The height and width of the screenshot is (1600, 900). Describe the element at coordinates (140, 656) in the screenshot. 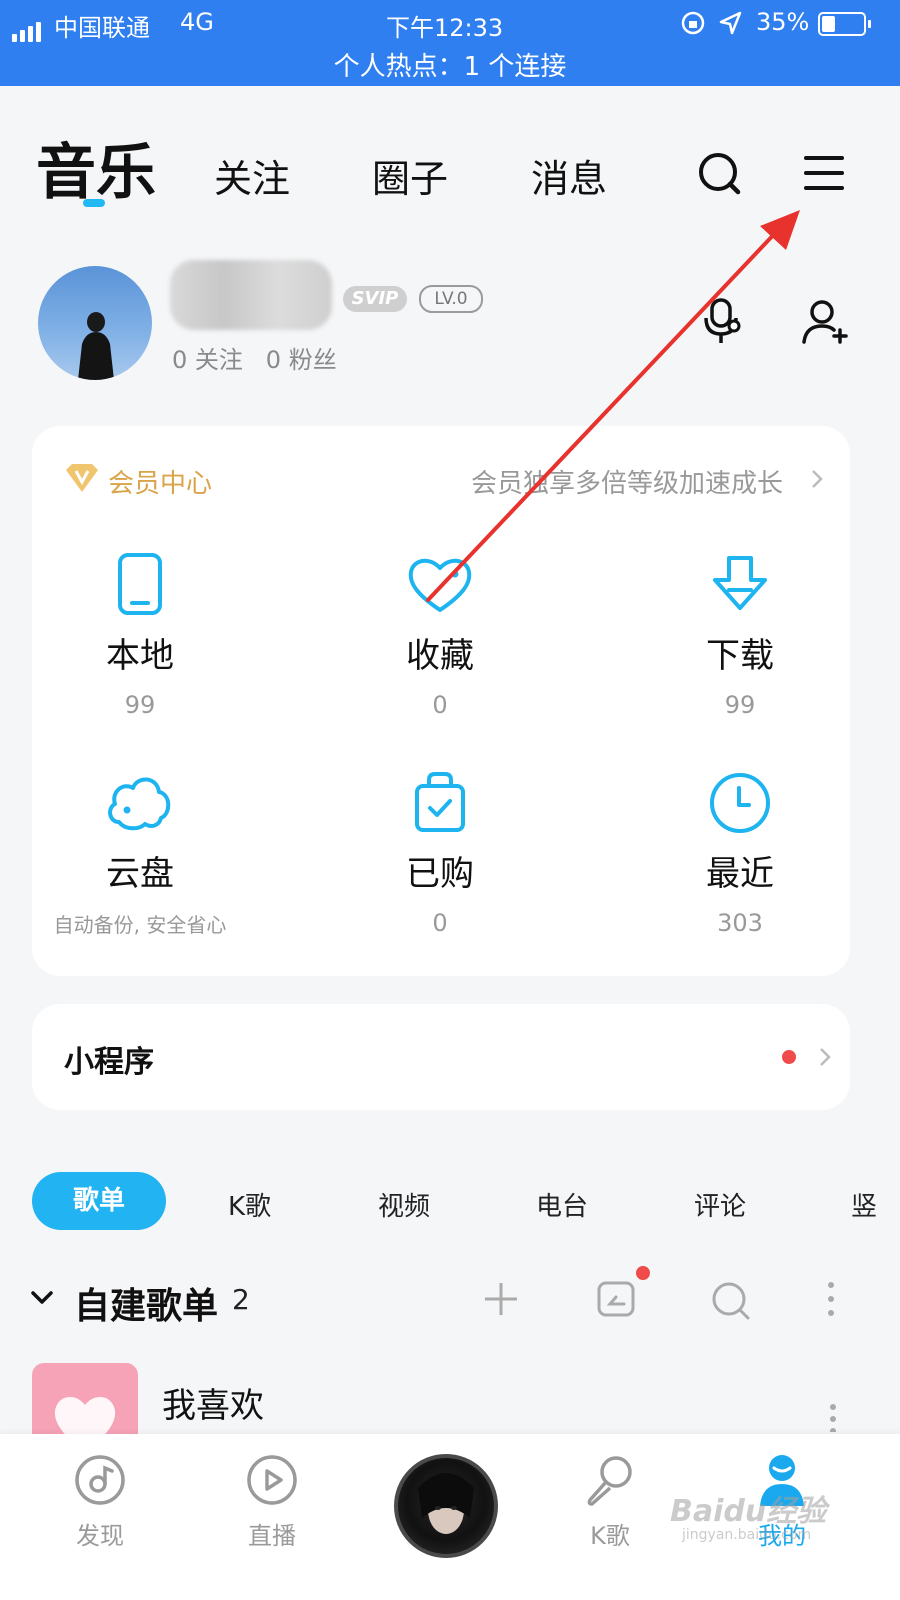

I see `grid-label: 本地` at that location.